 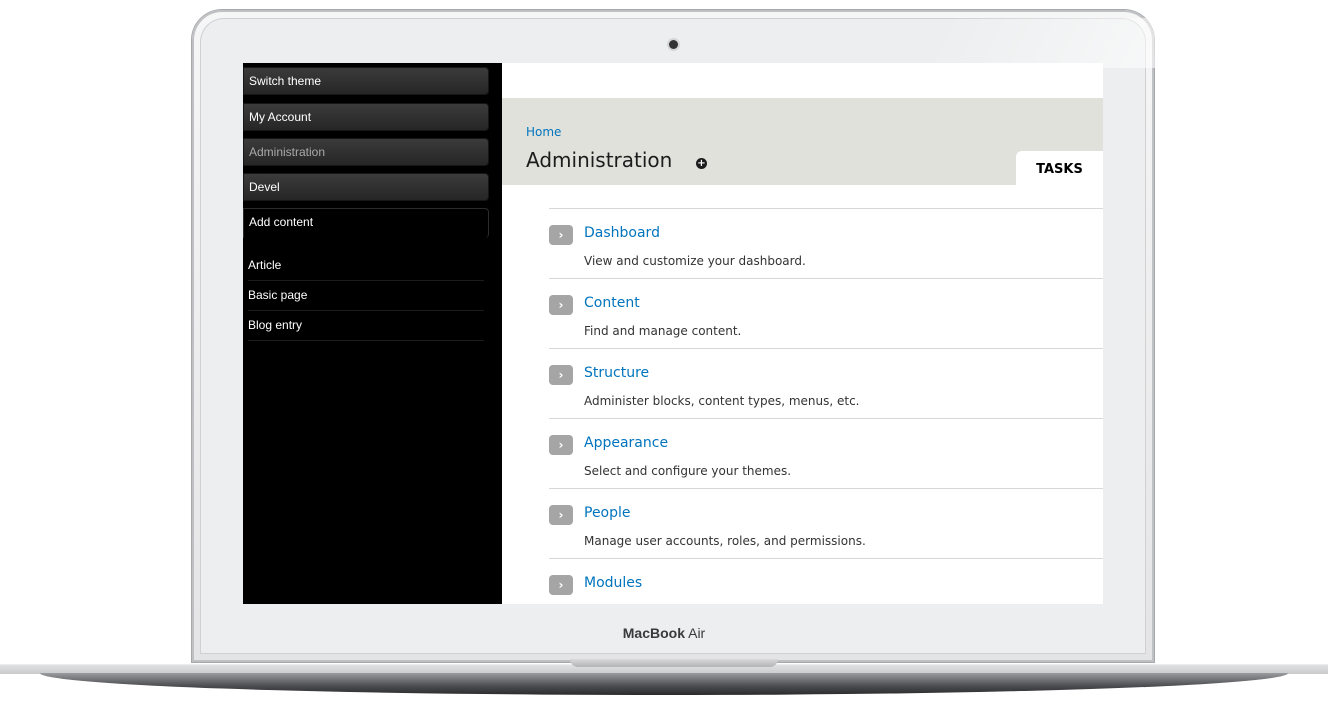 What do you see at coordinates (599, 160) in the screenshot?
I see `page-title: Administration` at bounding box center [599, 160].